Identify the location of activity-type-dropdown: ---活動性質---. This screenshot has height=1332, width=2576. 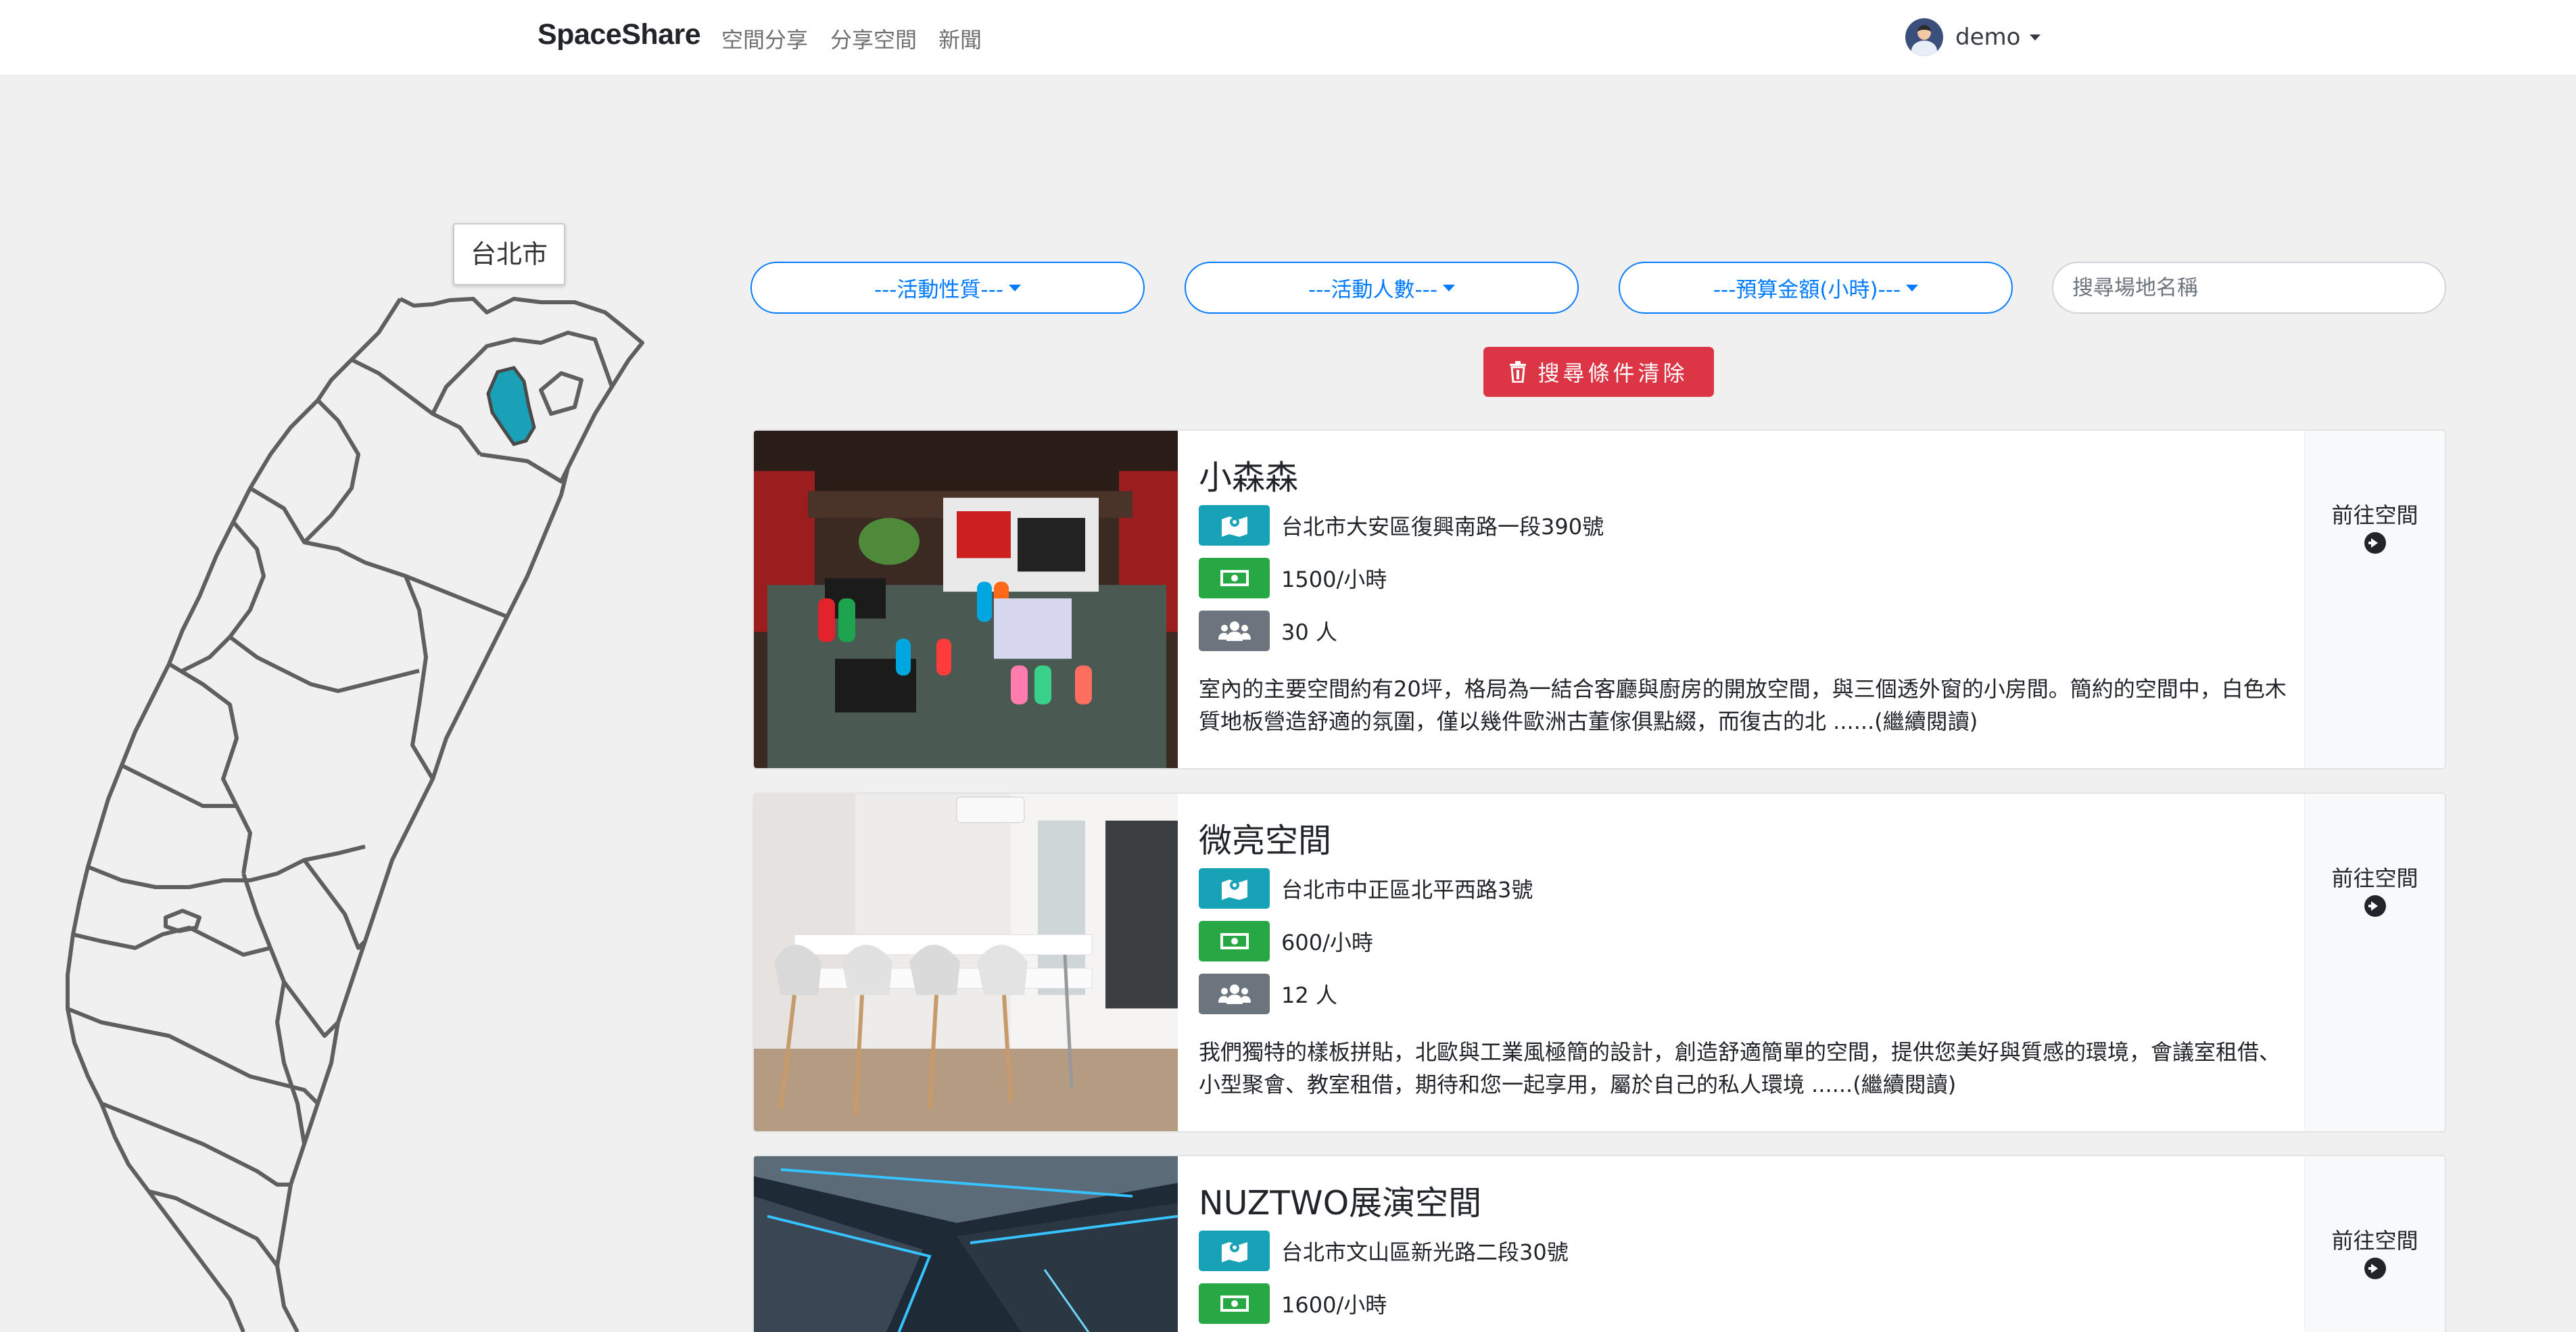
(947, 288).